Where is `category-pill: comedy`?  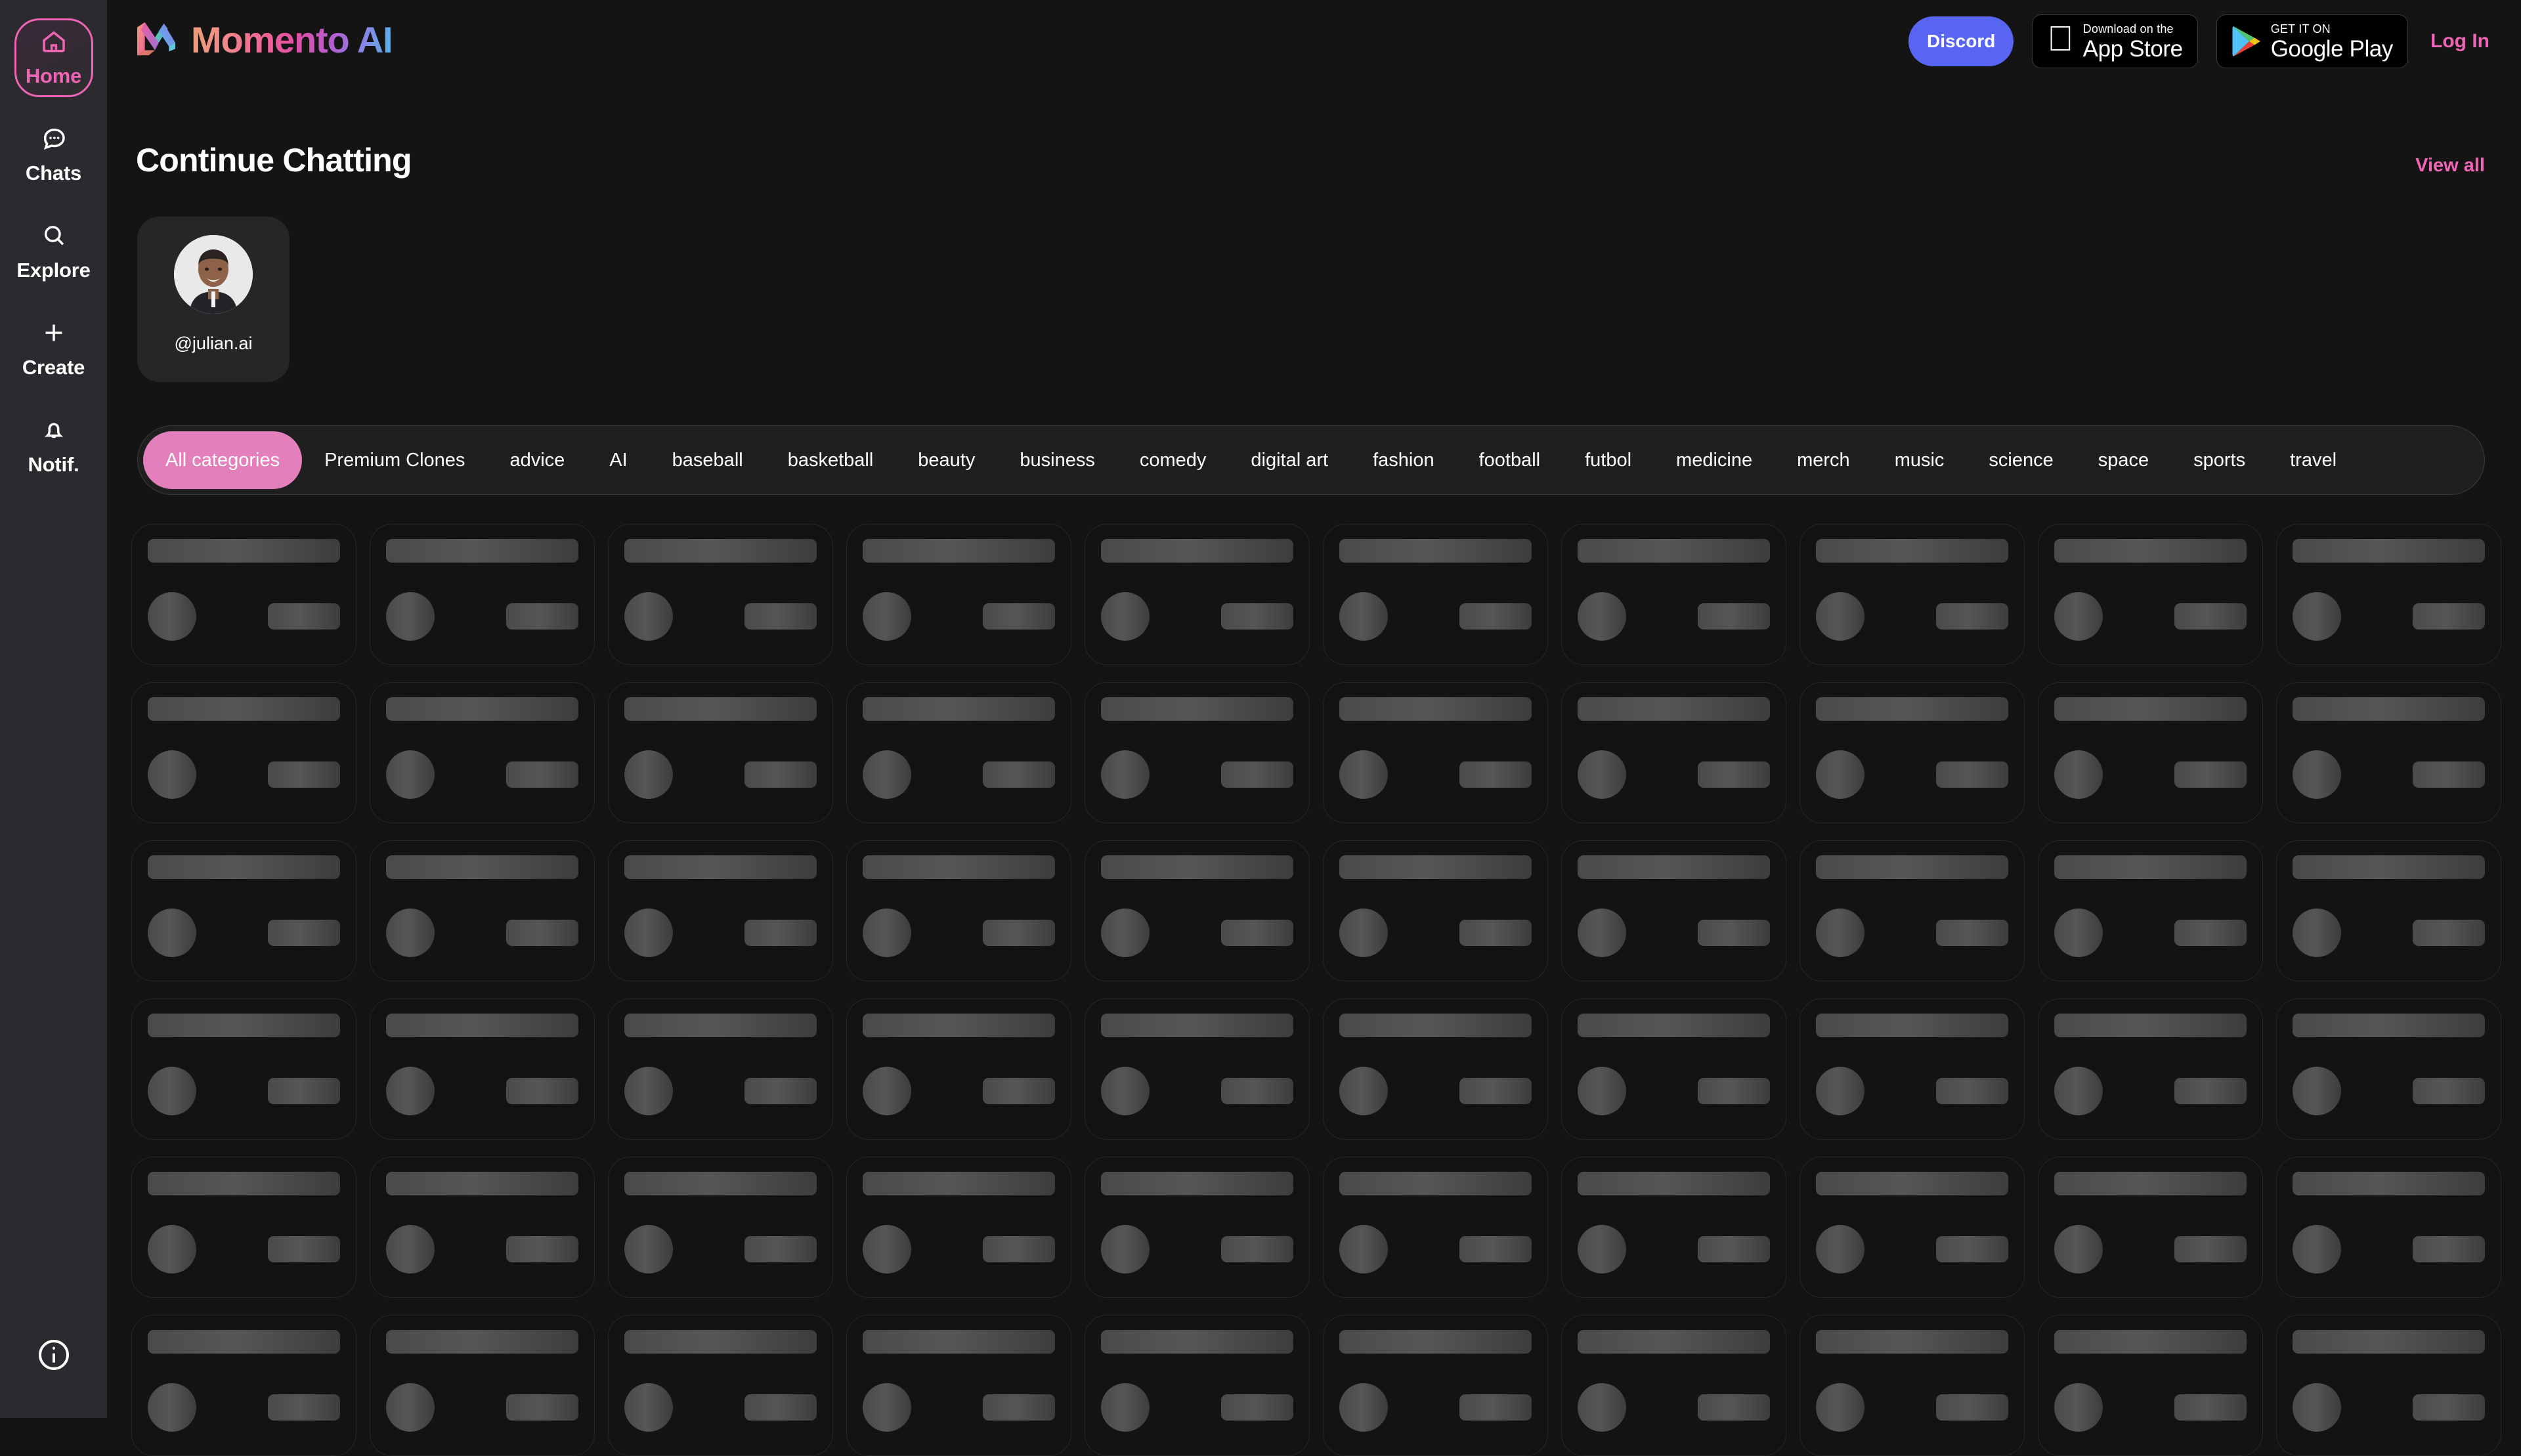 category-pill: comedy is located at coordinates (1173, 460).